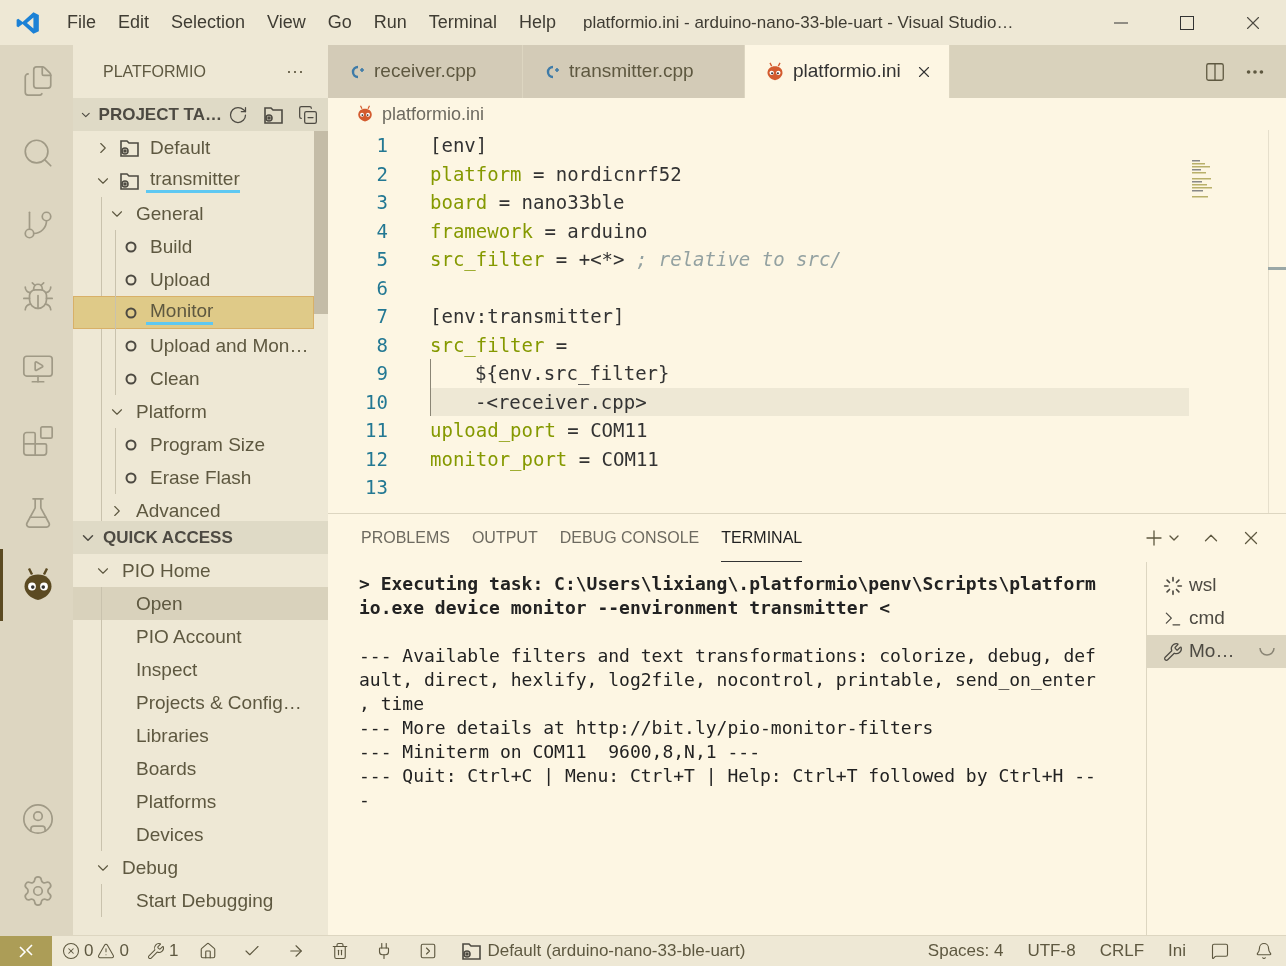 The image size is (1286, 966). I want to click on menu-item: Selection, so click(208, 22).